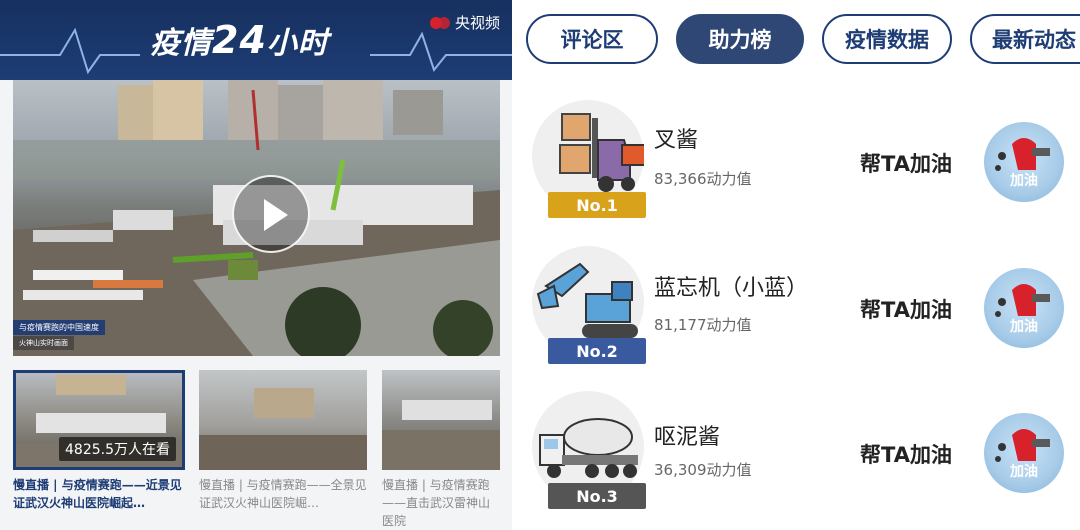  I want to click on thumbnail-image: 4825.5万人在看, so click(99, 420).